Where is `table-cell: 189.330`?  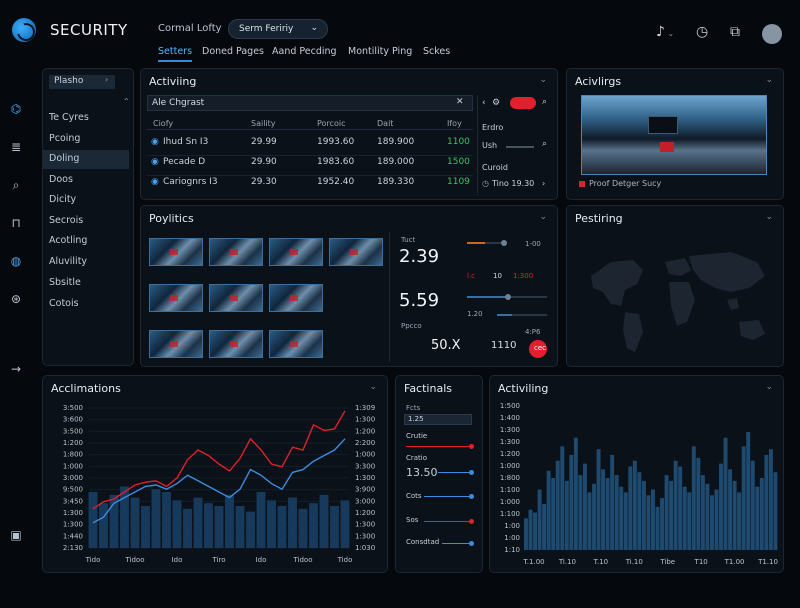
table-cell: 189.330 is located at coordinates (396, 182).